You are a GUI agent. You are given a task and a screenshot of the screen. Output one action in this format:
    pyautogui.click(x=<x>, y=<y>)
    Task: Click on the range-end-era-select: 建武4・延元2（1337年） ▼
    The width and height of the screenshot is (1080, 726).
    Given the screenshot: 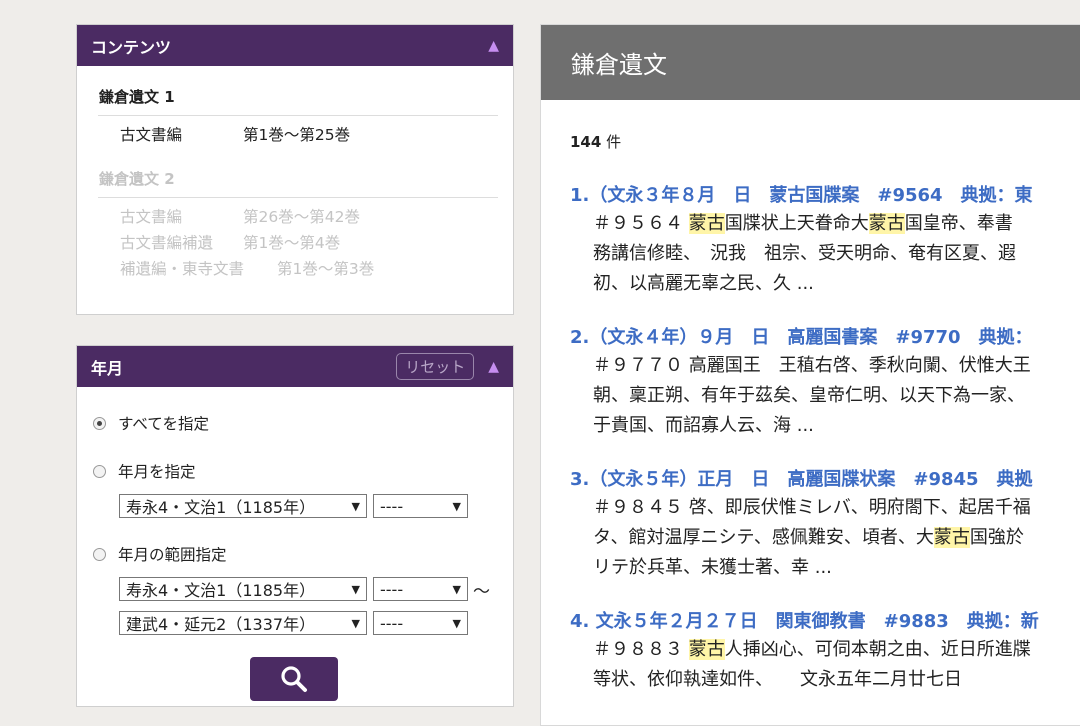 What is the action you would take?
    pyautogui.click(x=243, y=623)
    